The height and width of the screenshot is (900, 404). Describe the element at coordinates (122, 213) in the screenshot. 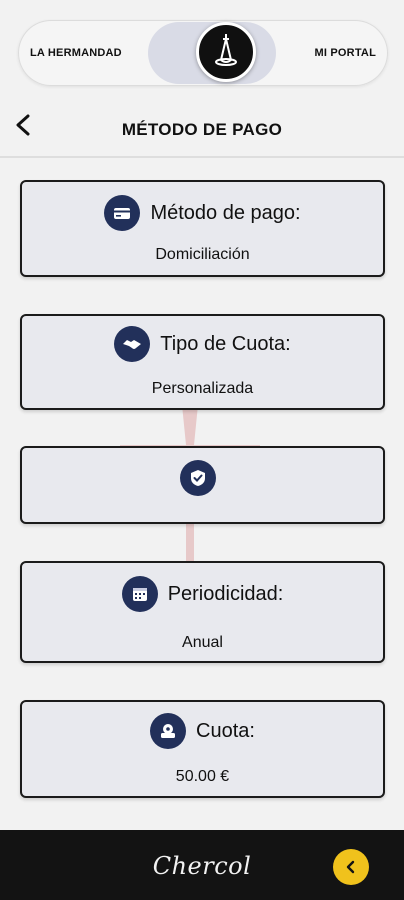

I see `credit-card-icon` at that location.